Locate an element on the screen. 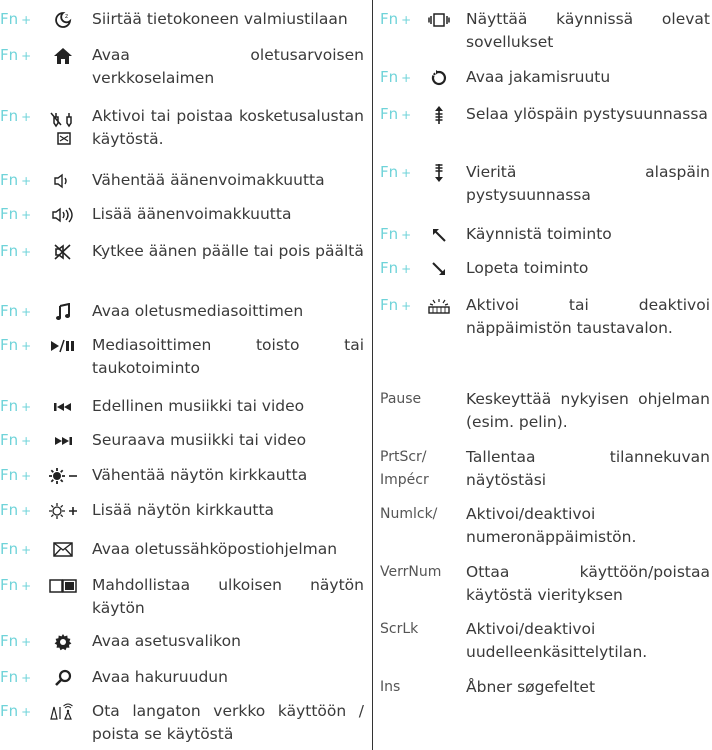 The height and width of the screenshot is (750, 712). key-description: Tallentaa tilannekuvan näytöstäsi is located at coordinates (588, 468).